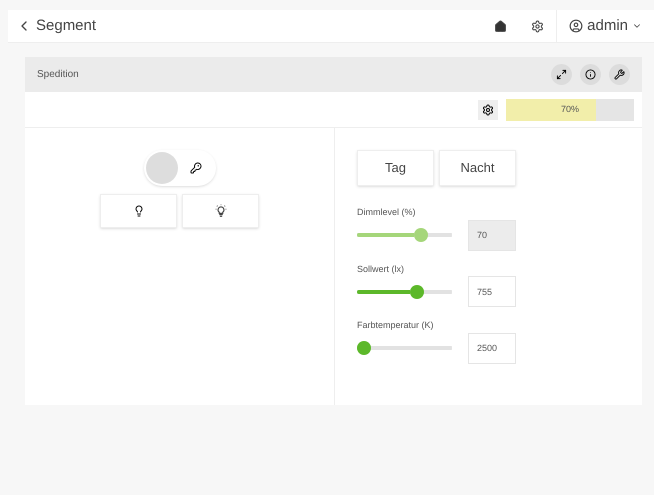 This screenshot has width=654, height=495. What do you see at coordinates (395, 168) in the screenshot?
I see `mode-button: Tag` at bounding box center [395, 168].